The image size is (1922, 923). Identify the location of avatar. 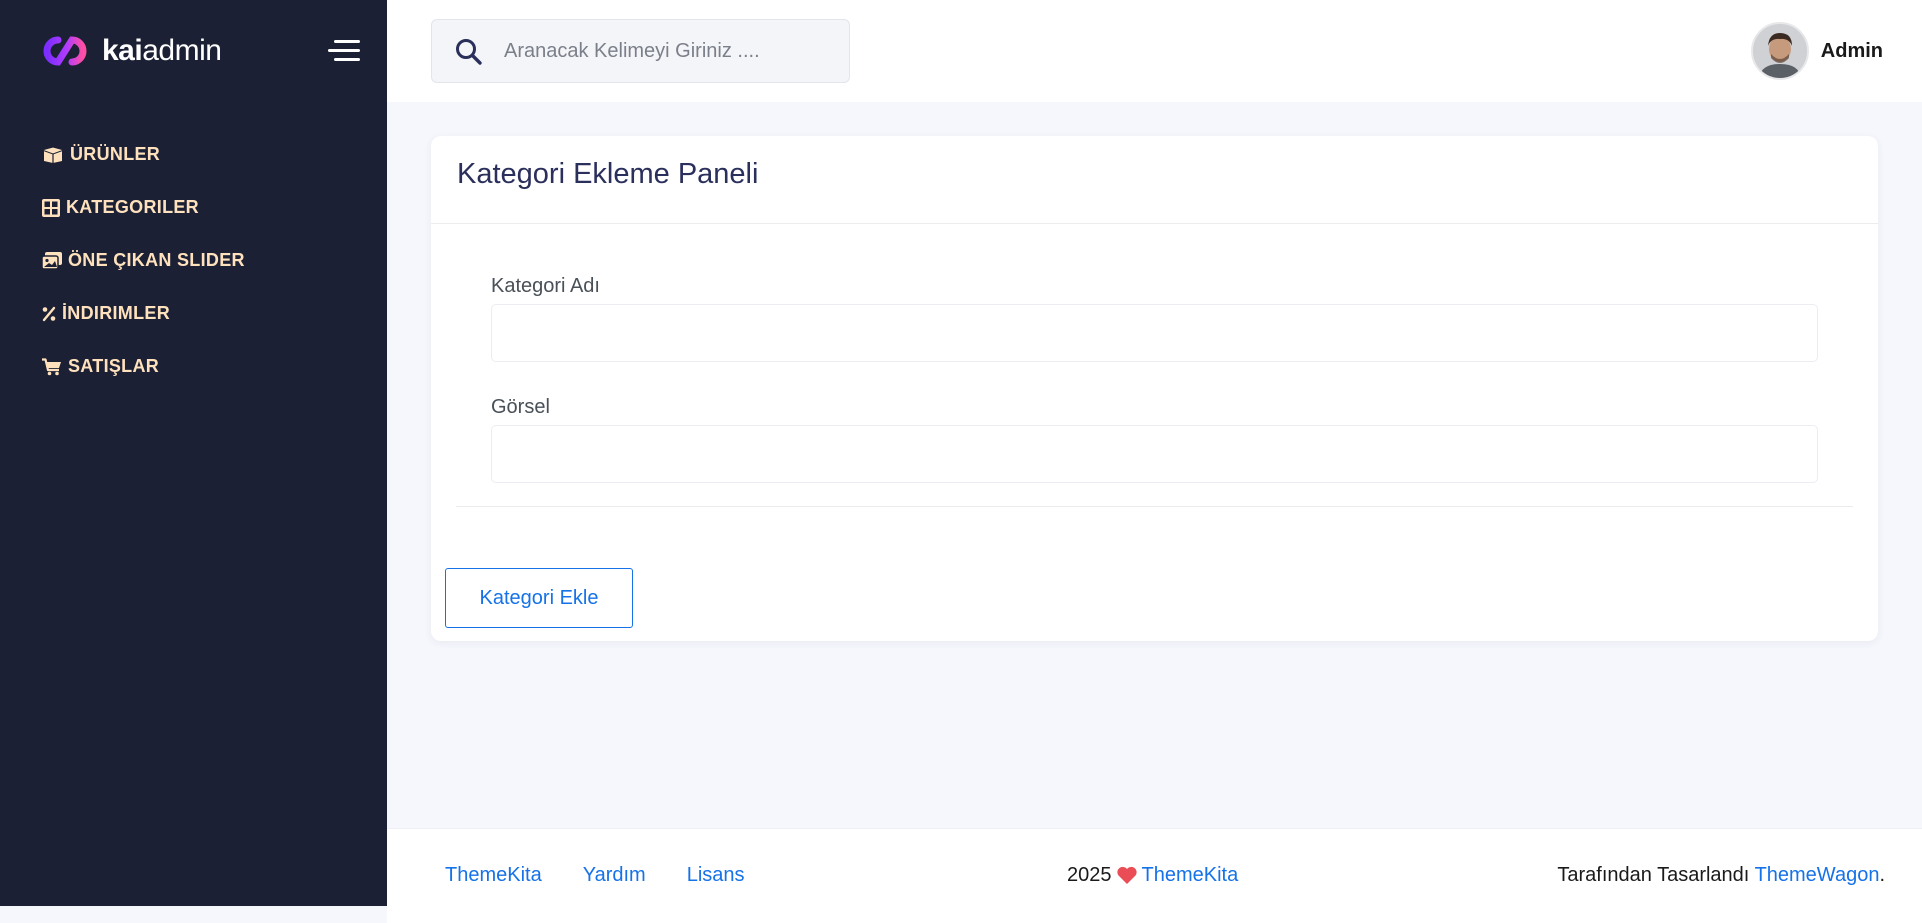
(1779, 51).